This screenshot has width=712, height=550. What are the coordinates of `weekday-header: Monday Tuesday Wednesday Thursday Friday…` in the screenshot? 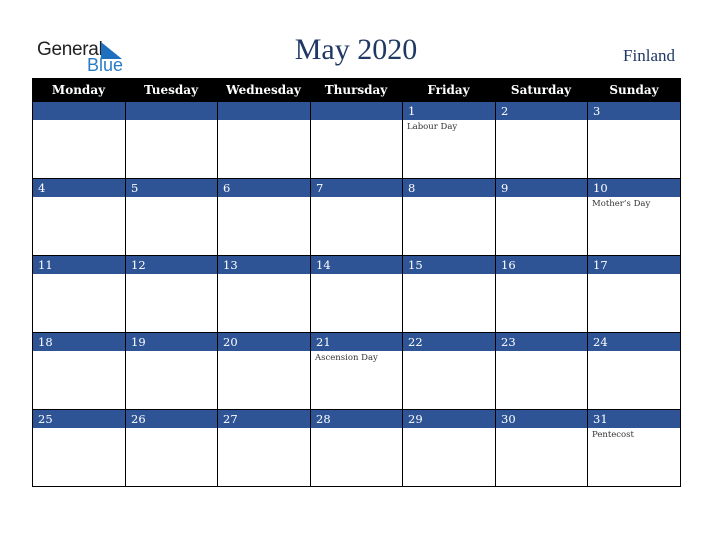 It's located at (356, 90).